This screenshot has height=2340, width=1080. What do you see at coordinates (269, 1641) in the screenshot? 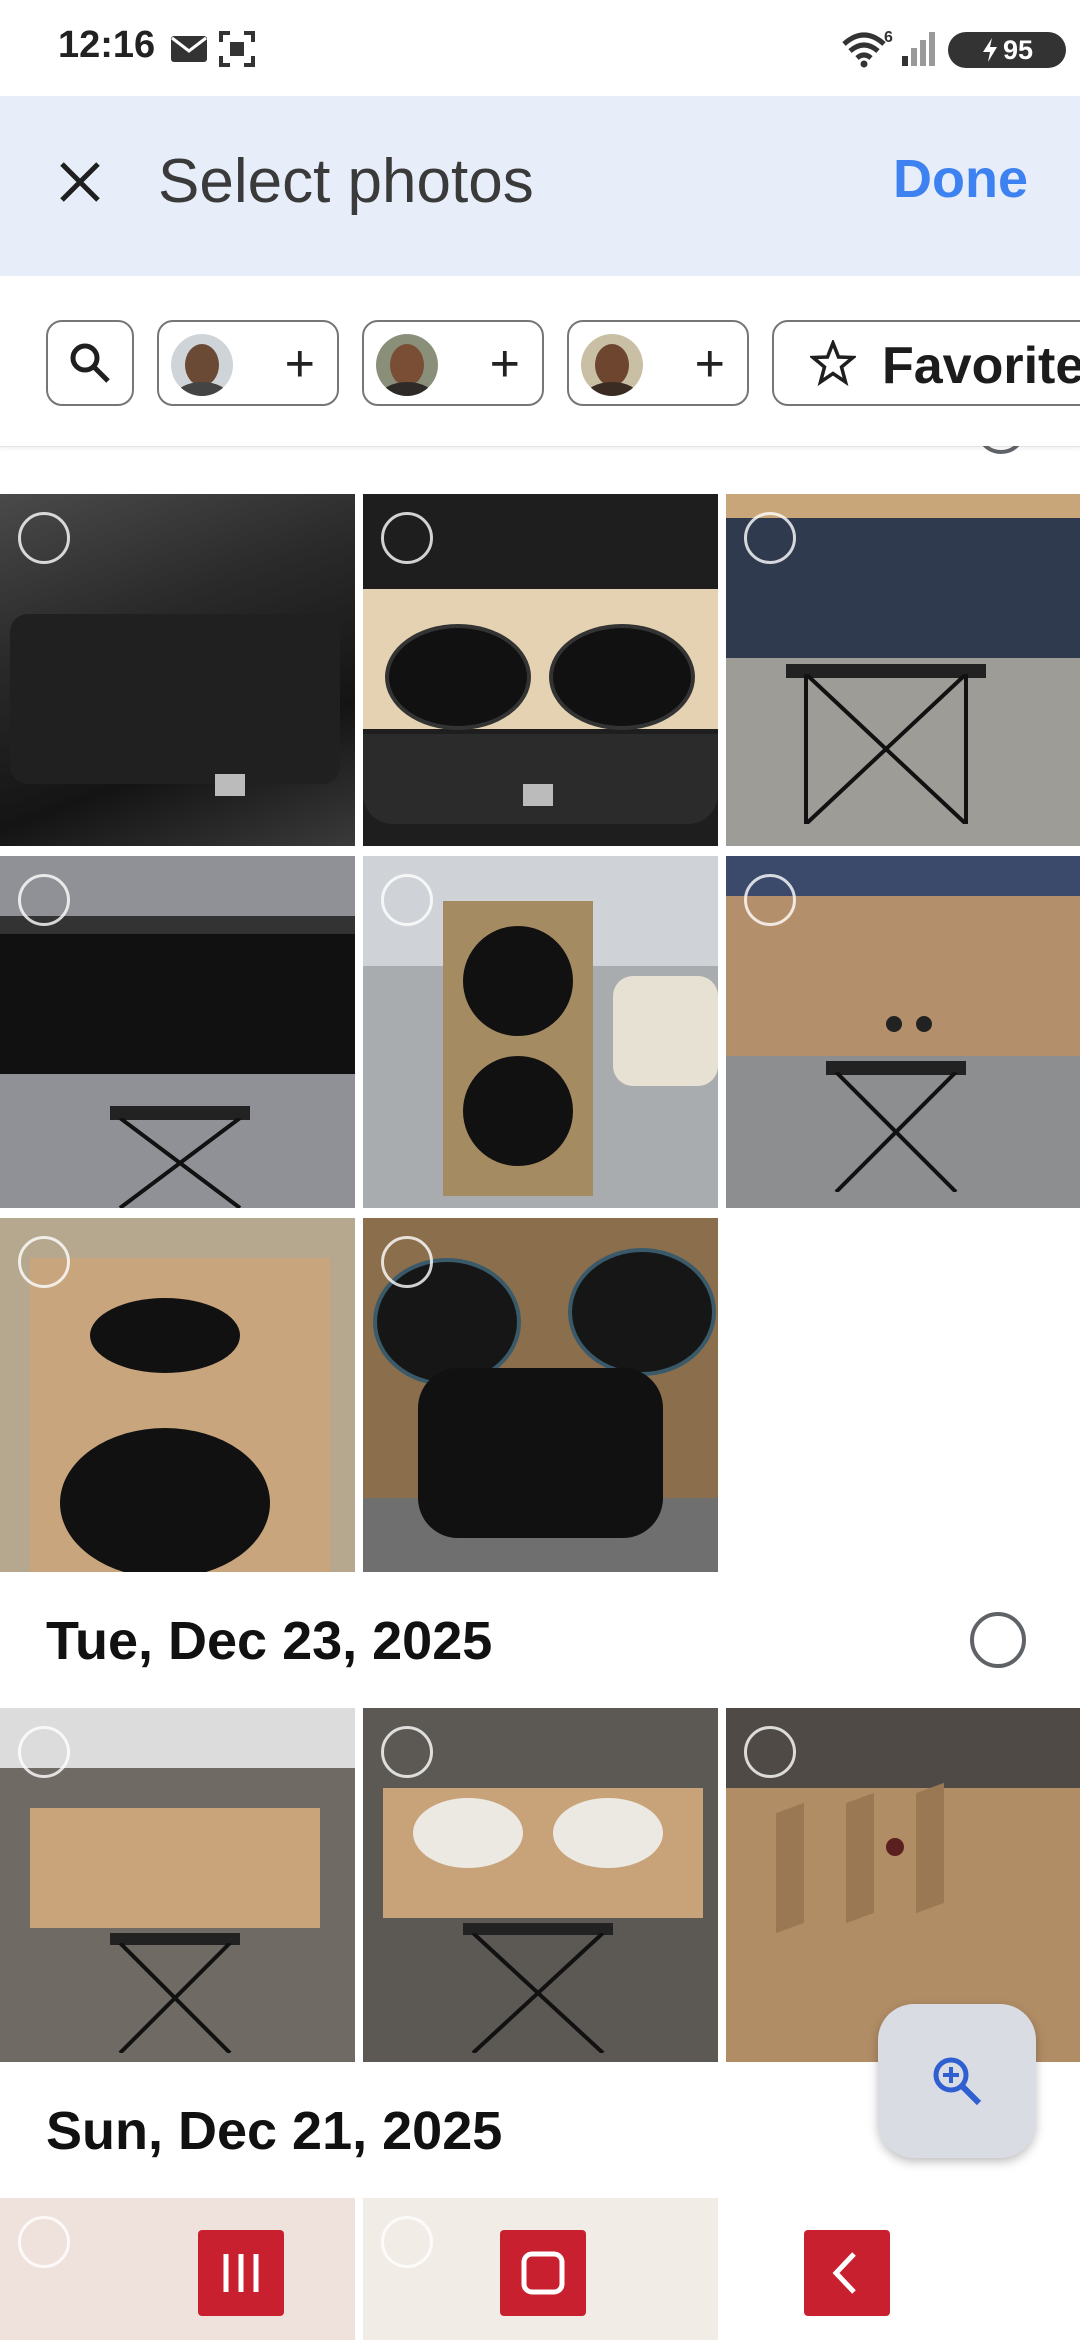
I see `section-date-label: Tue, Dec 23, 2025` at bounding box center [269, 1641].